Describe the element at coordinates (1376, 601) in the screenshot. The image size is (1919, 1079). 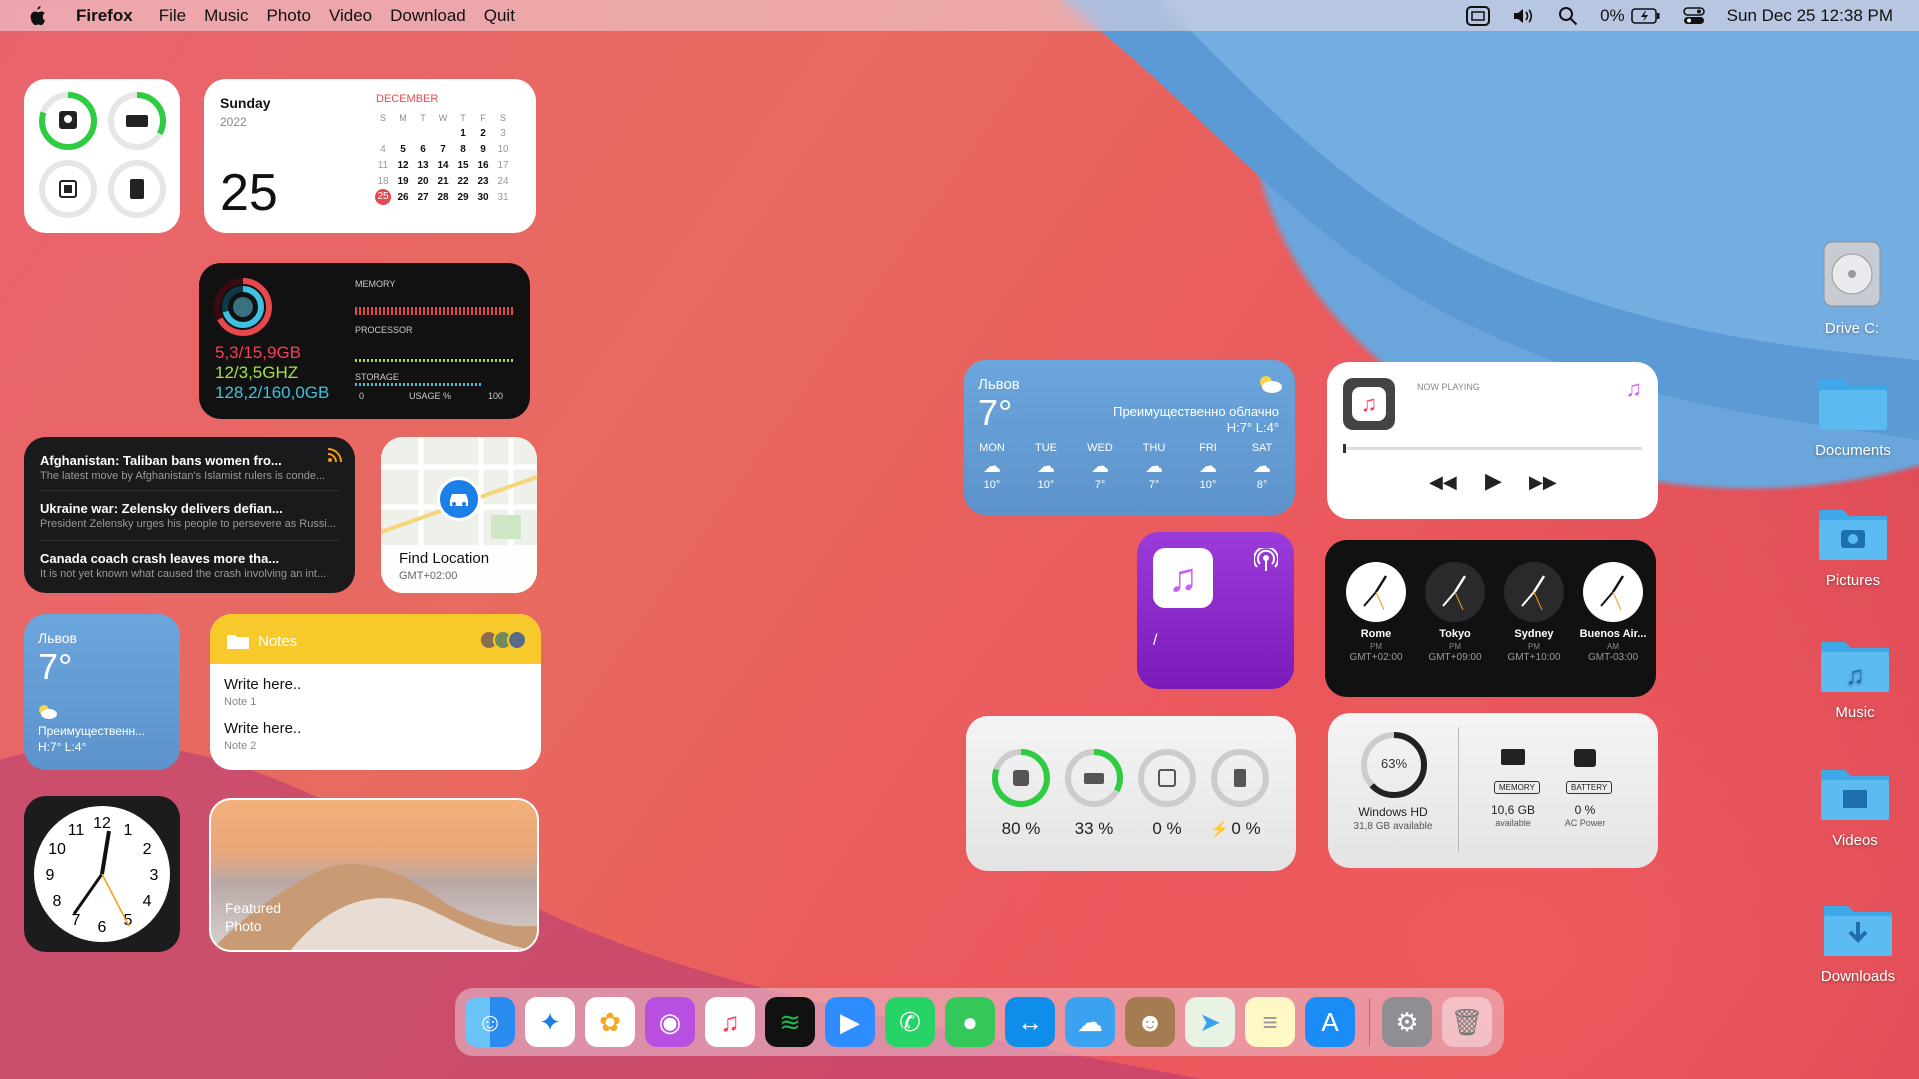
I see `world-clock: Rome PM GMT+02:00` at that location.